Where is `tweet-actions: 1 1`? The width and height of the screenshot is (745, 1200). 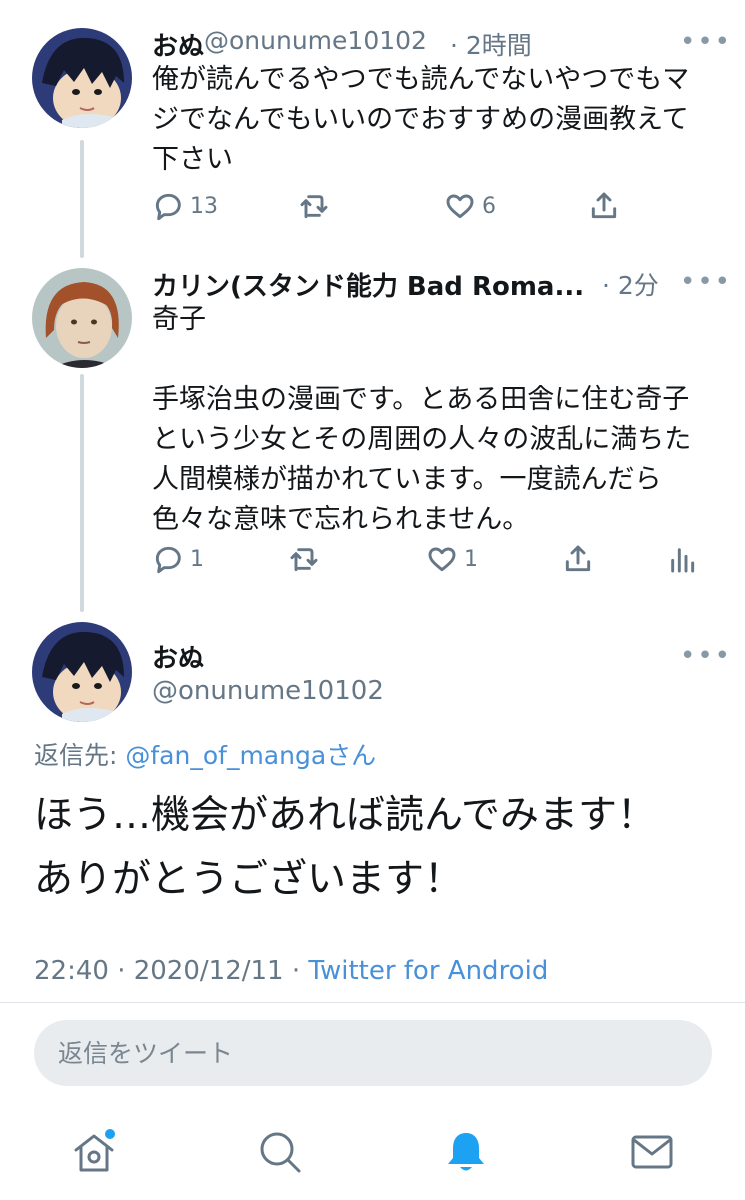
tweet-actions: 1 1 is located at coordinates (427, 563).